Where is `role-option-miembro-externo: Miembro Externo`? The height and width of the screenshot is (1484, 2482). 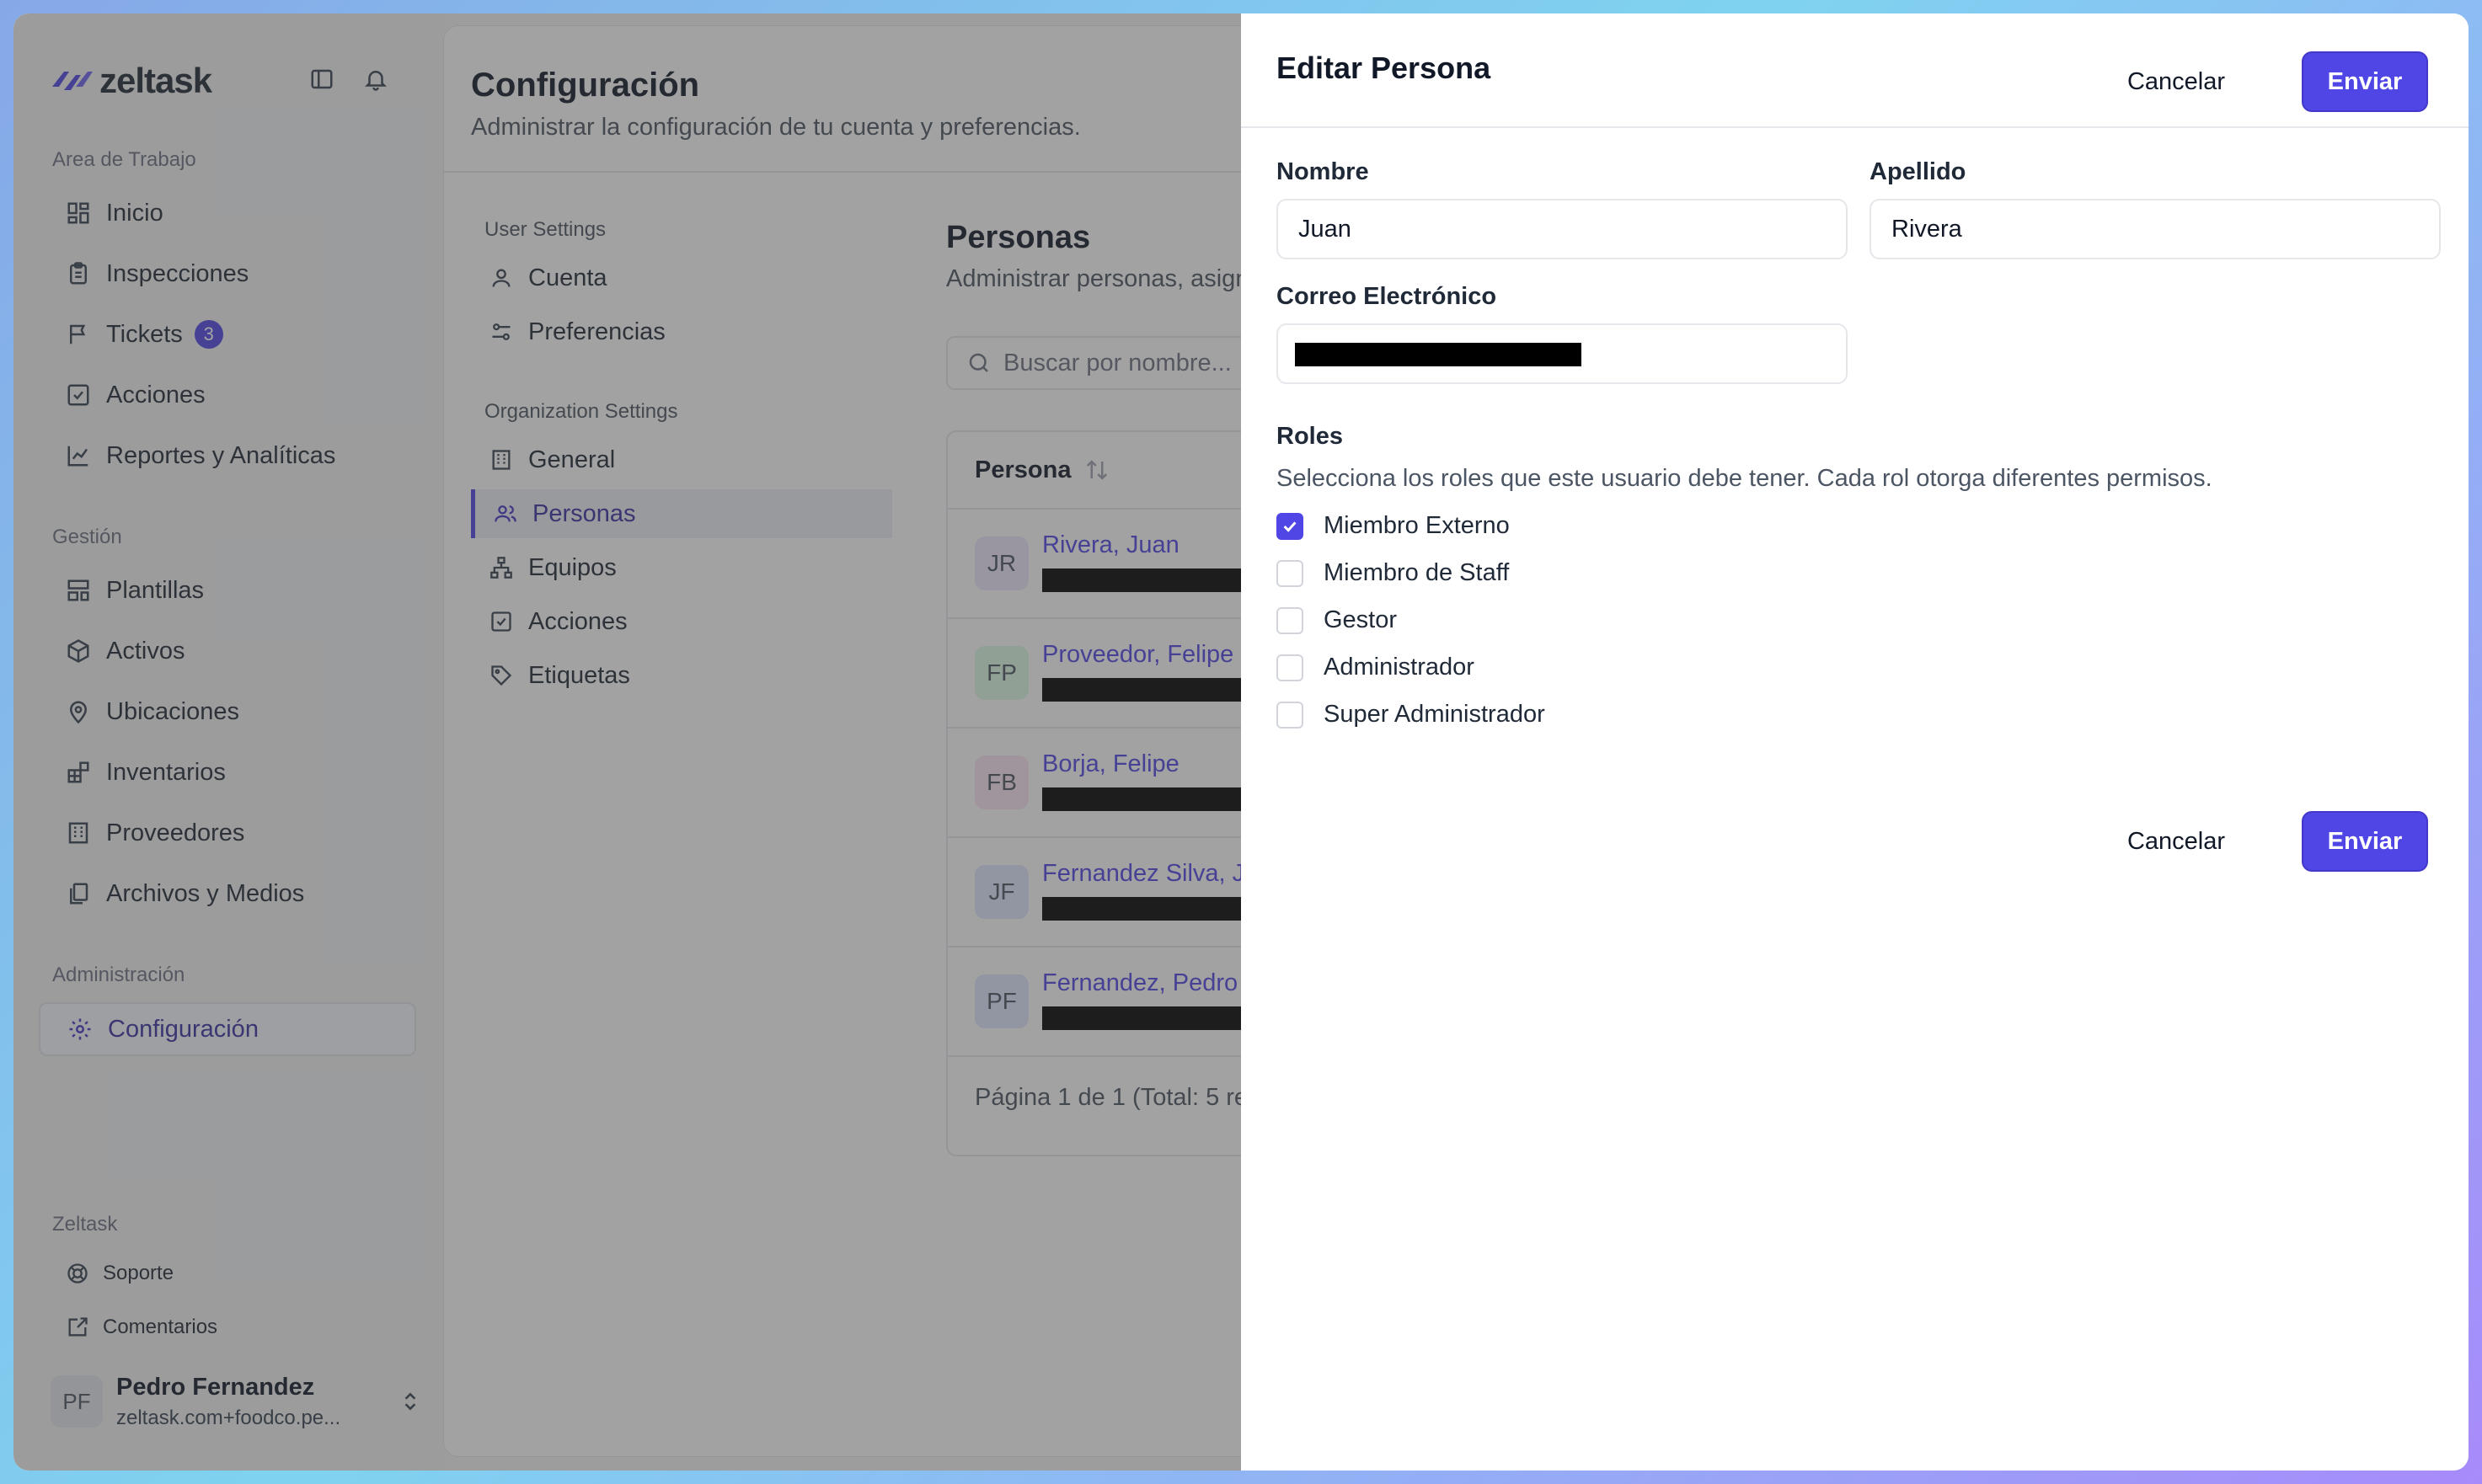
role-option-miembro-externo: Miembro Externo is located at coordinates (1393, 526).